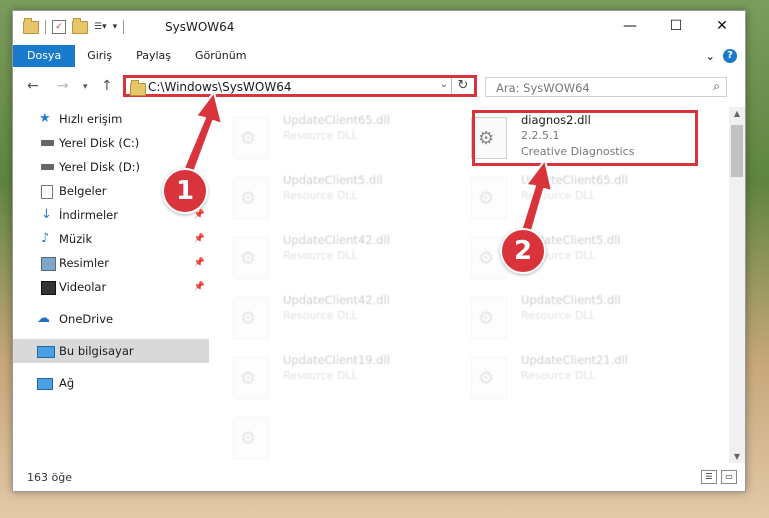 This screenshot has height=518, width=769. I want to click on tab-home: Giriş, so click(99, 56).